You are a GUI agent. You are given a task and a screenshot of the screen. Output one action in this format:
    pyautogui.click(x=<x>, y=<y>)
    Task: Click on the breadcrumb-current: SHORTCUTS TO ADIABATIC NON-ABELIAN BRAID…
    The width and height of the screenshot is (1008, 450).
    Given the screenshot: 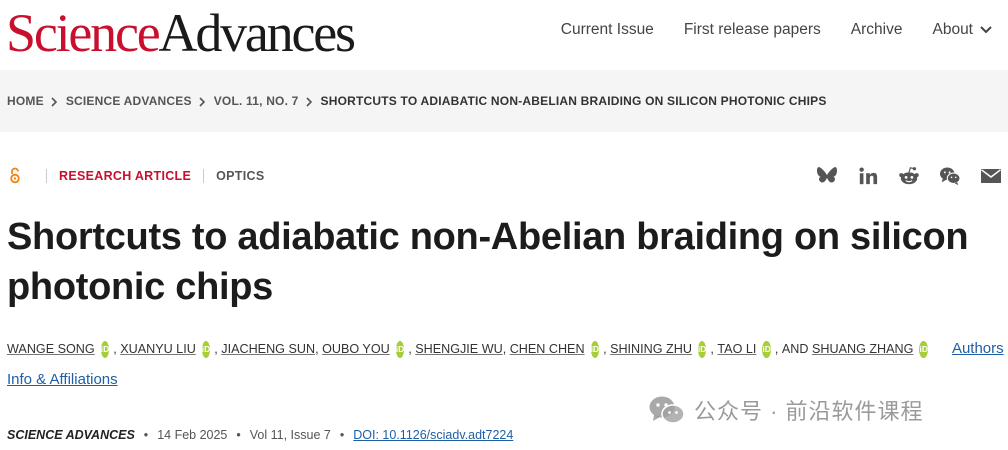 What is the action you would take?
    pyautogui.click(x=573, y=101)
    